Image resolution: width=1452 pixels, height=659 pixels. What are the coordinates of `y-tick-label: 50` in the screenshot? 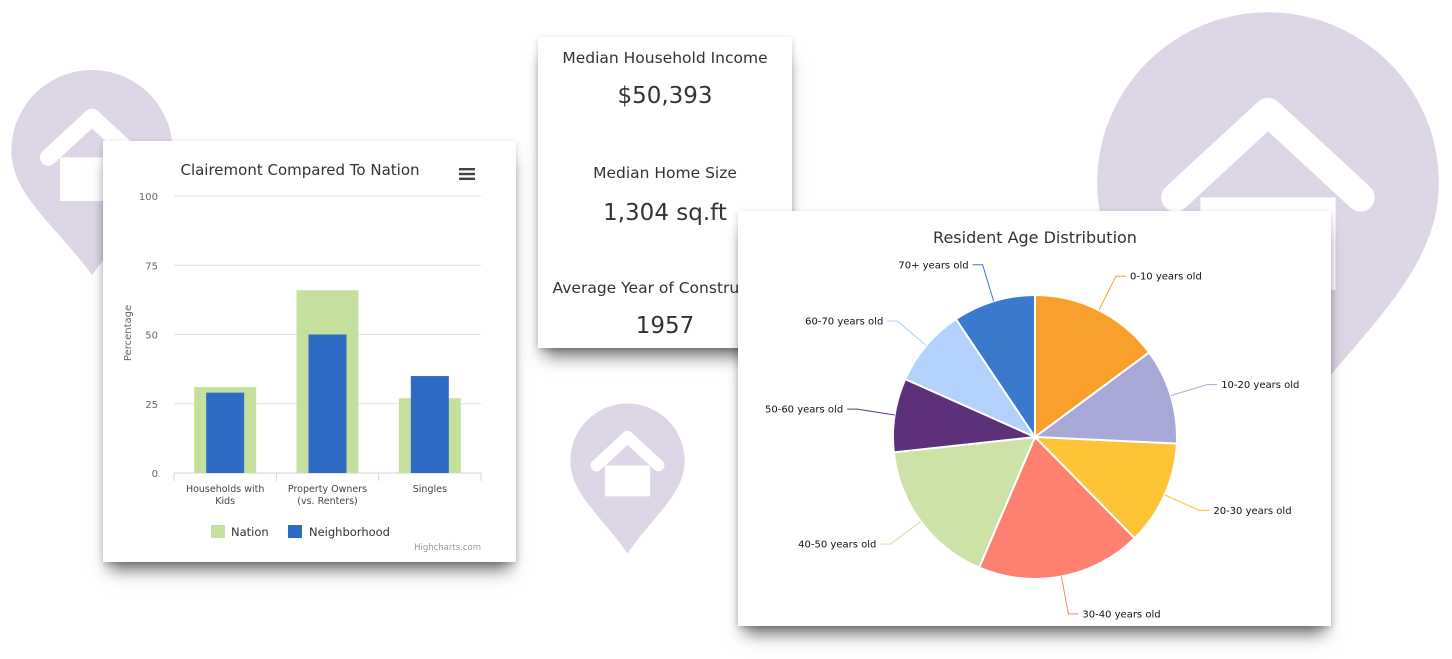 It's located at (151, 336).